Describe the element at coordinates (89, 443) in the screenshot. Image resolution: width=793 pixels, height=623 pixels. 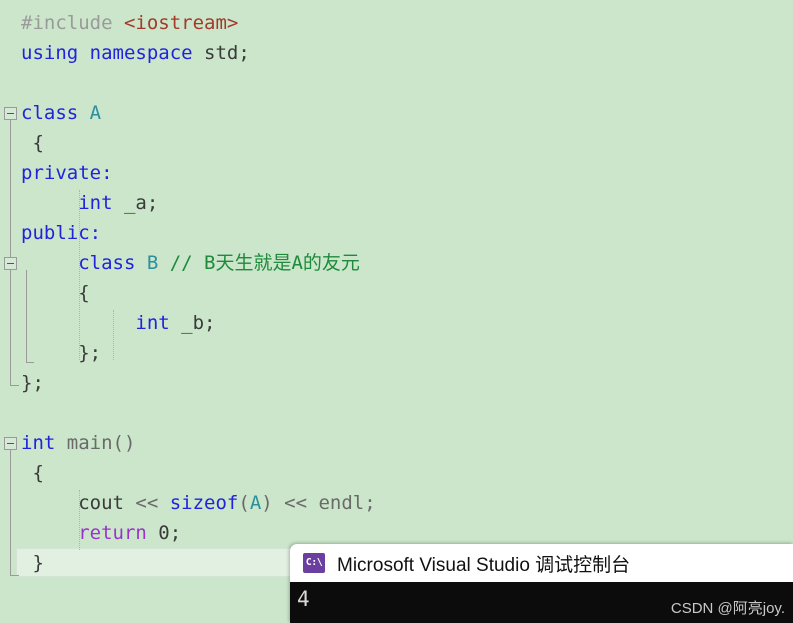
I see `code-token: main` at that location.